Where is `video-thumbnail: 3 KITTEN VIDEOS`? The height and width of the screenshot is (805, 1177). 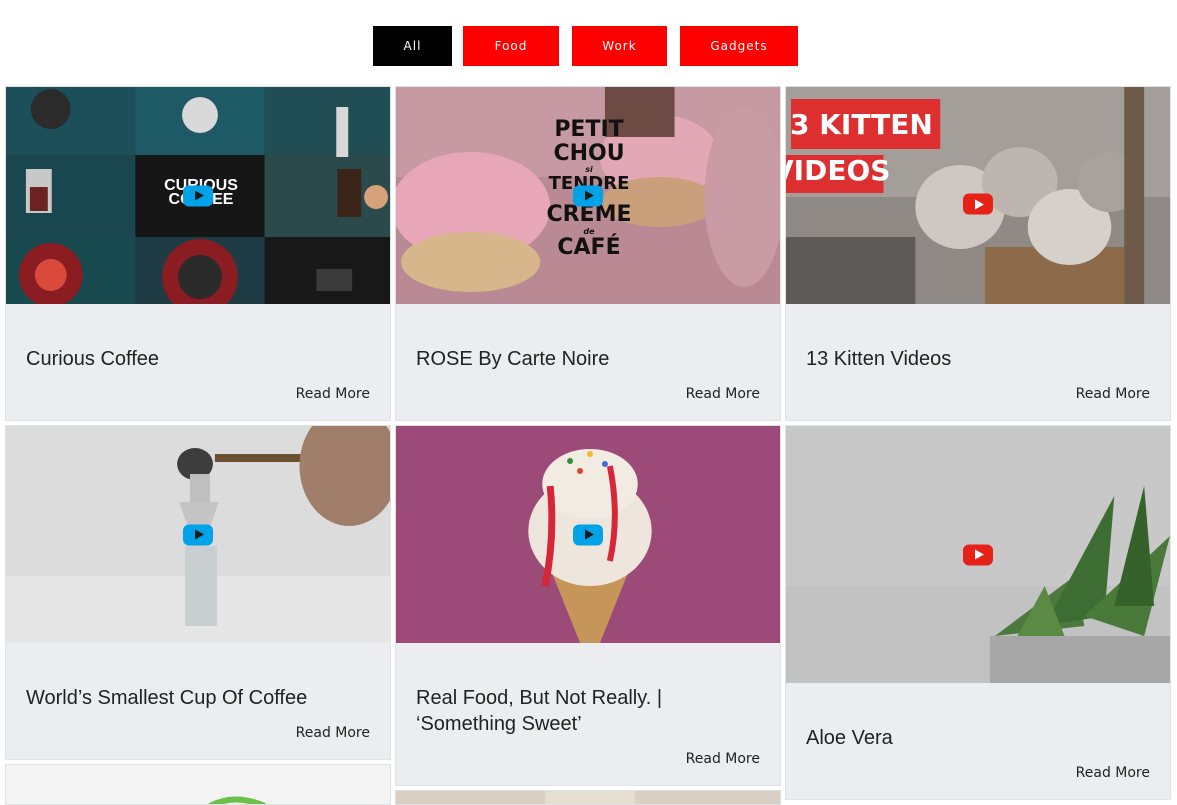
video-thumbnail: 3 KITTEN VIDEOS is located at coordinates (978, 195).